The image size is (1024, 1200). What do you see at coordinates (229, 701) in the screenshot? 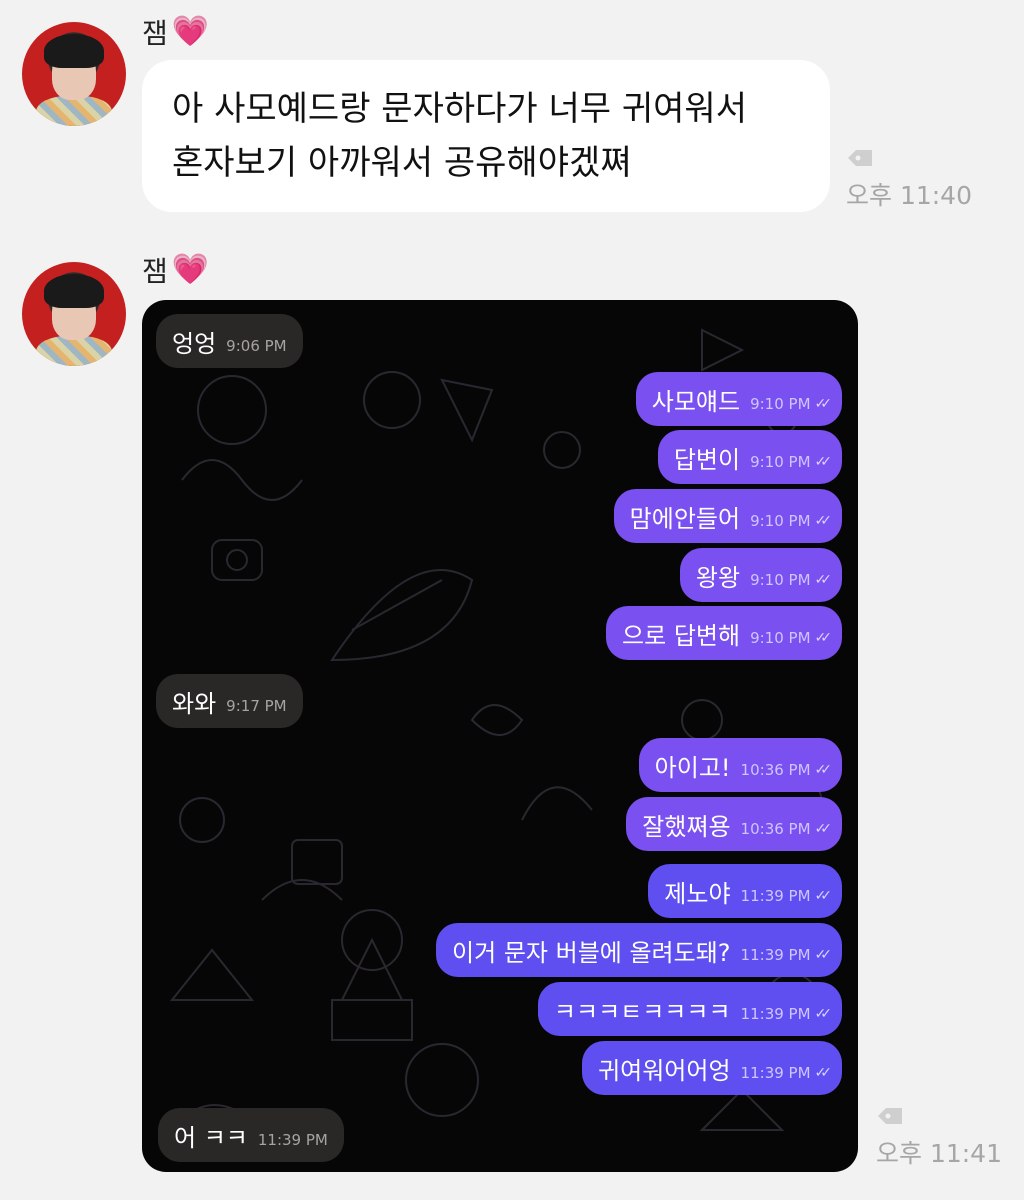
I see `incoming-bubble: 와와 9:17 PM` at bounding box center [229, 701].